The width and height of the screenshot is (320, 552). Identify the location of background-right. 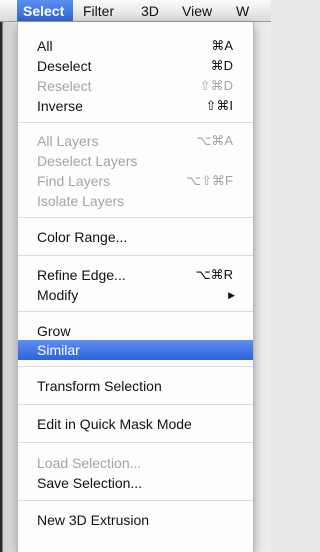
(262, 287).